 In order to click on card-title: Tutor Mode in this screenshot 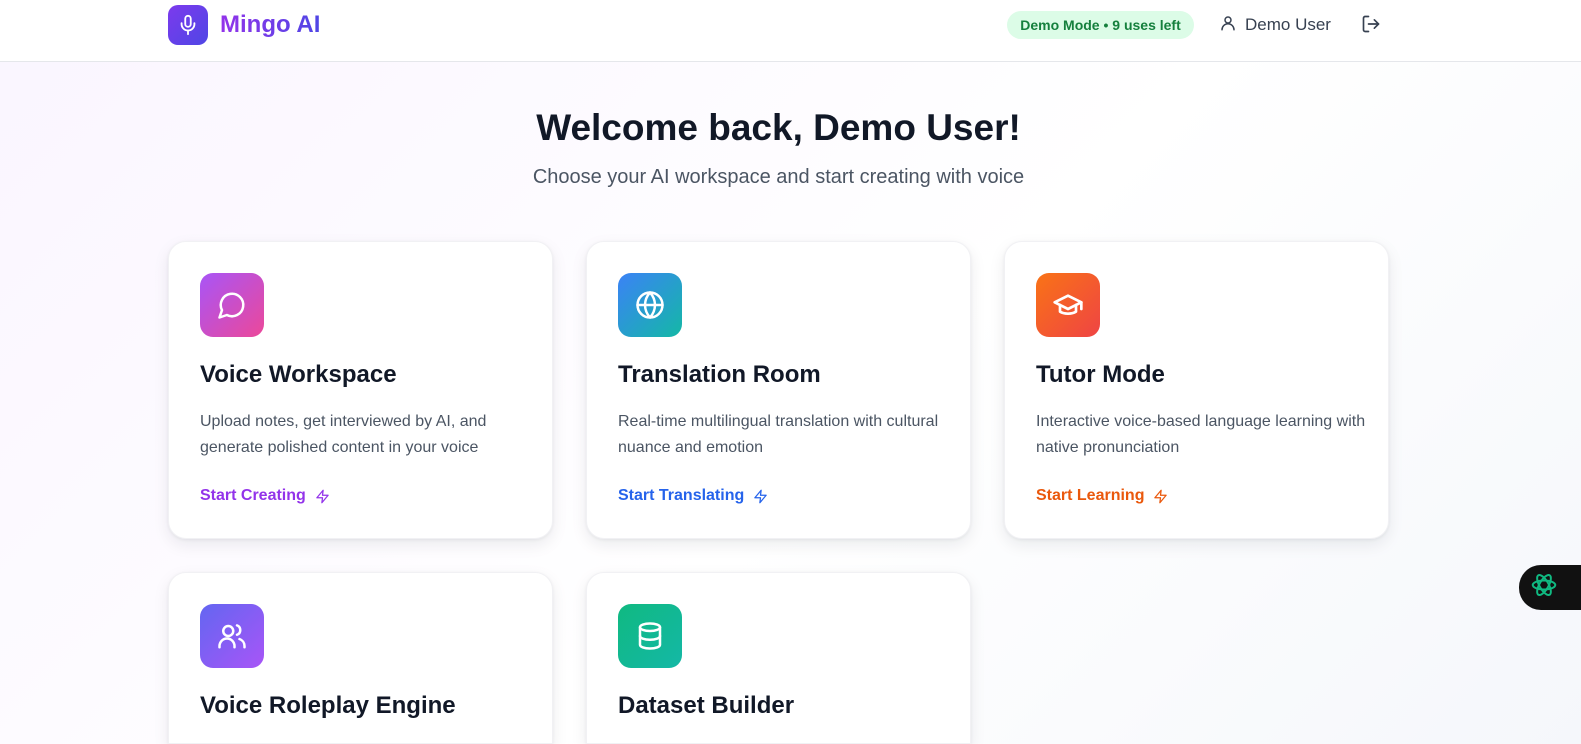, I will do `click(1100, 374)`.